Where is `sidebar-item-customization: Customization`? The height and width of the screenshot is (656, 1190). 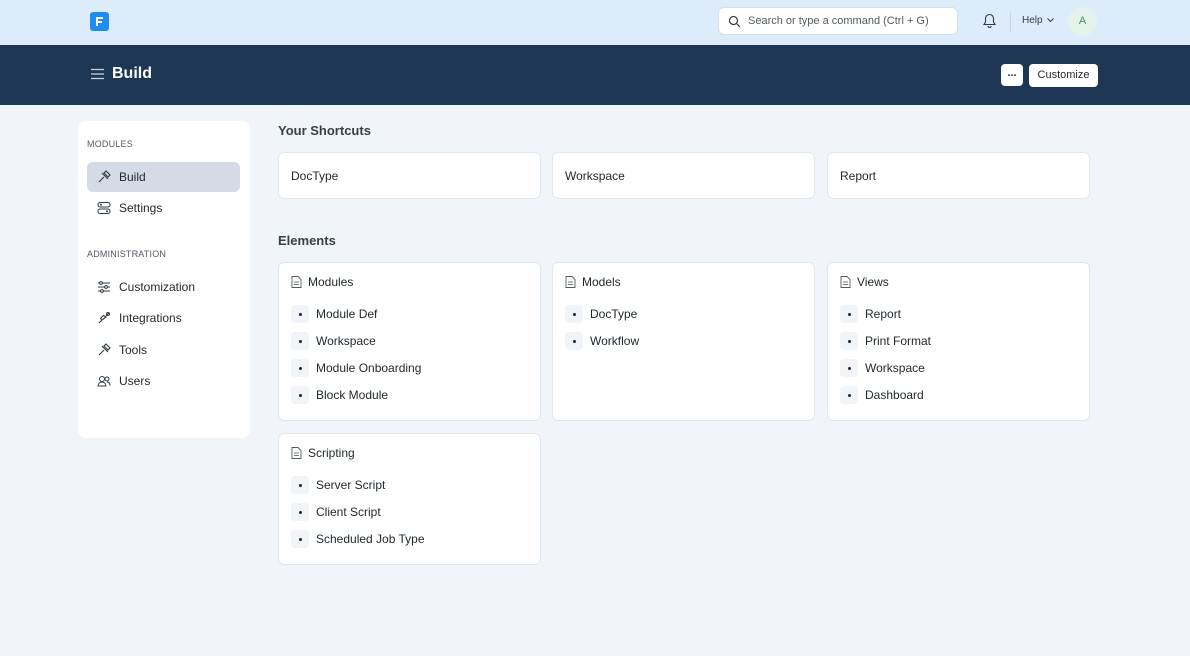 sidebar-item-customization: Customization is located at coordinates (163, 287).